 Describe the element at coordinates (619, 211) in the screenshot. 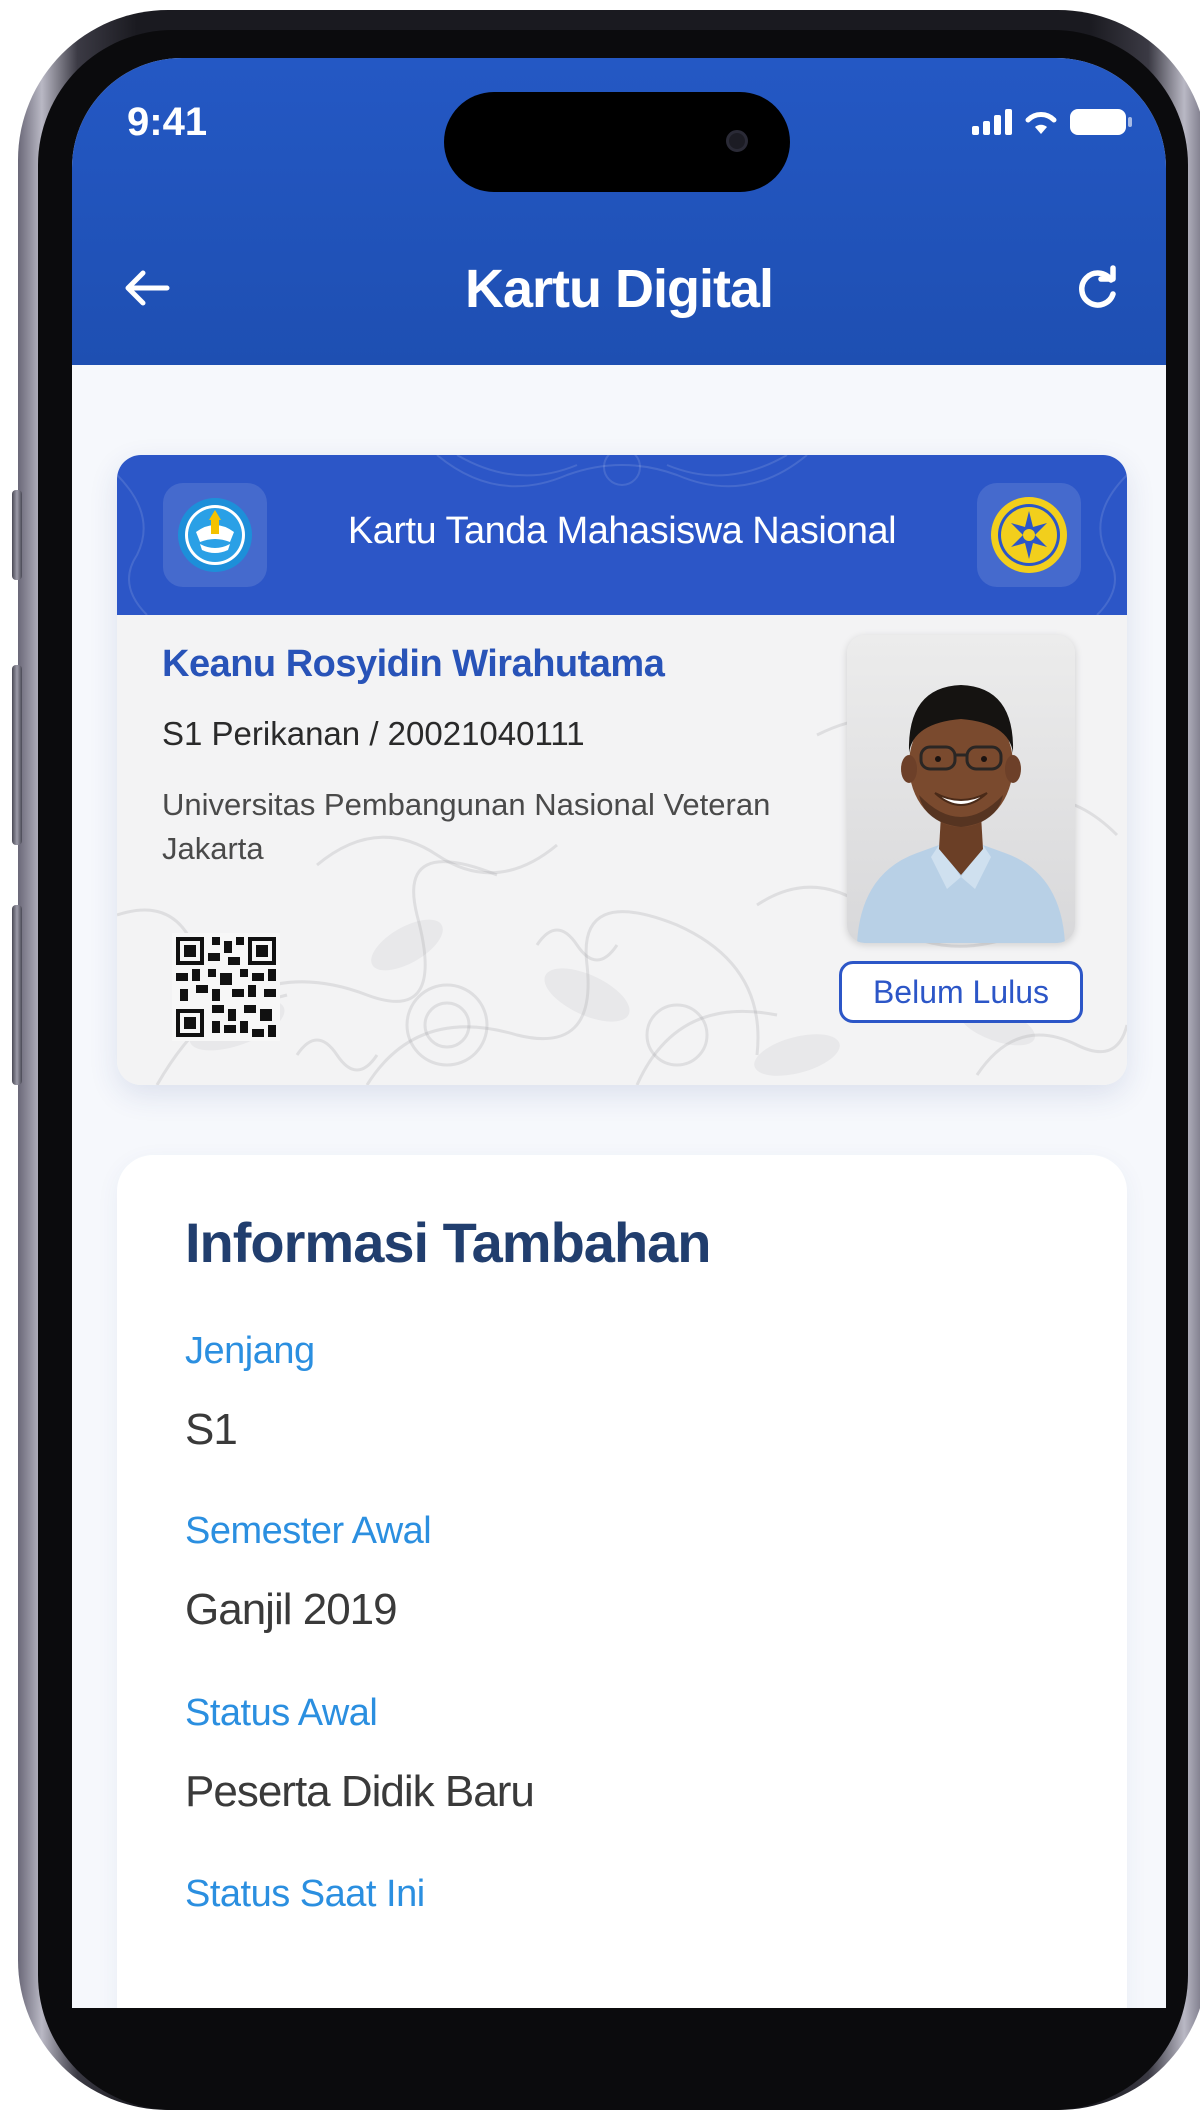

I see `app-header: 9:41 Kartu Digital` at that location.